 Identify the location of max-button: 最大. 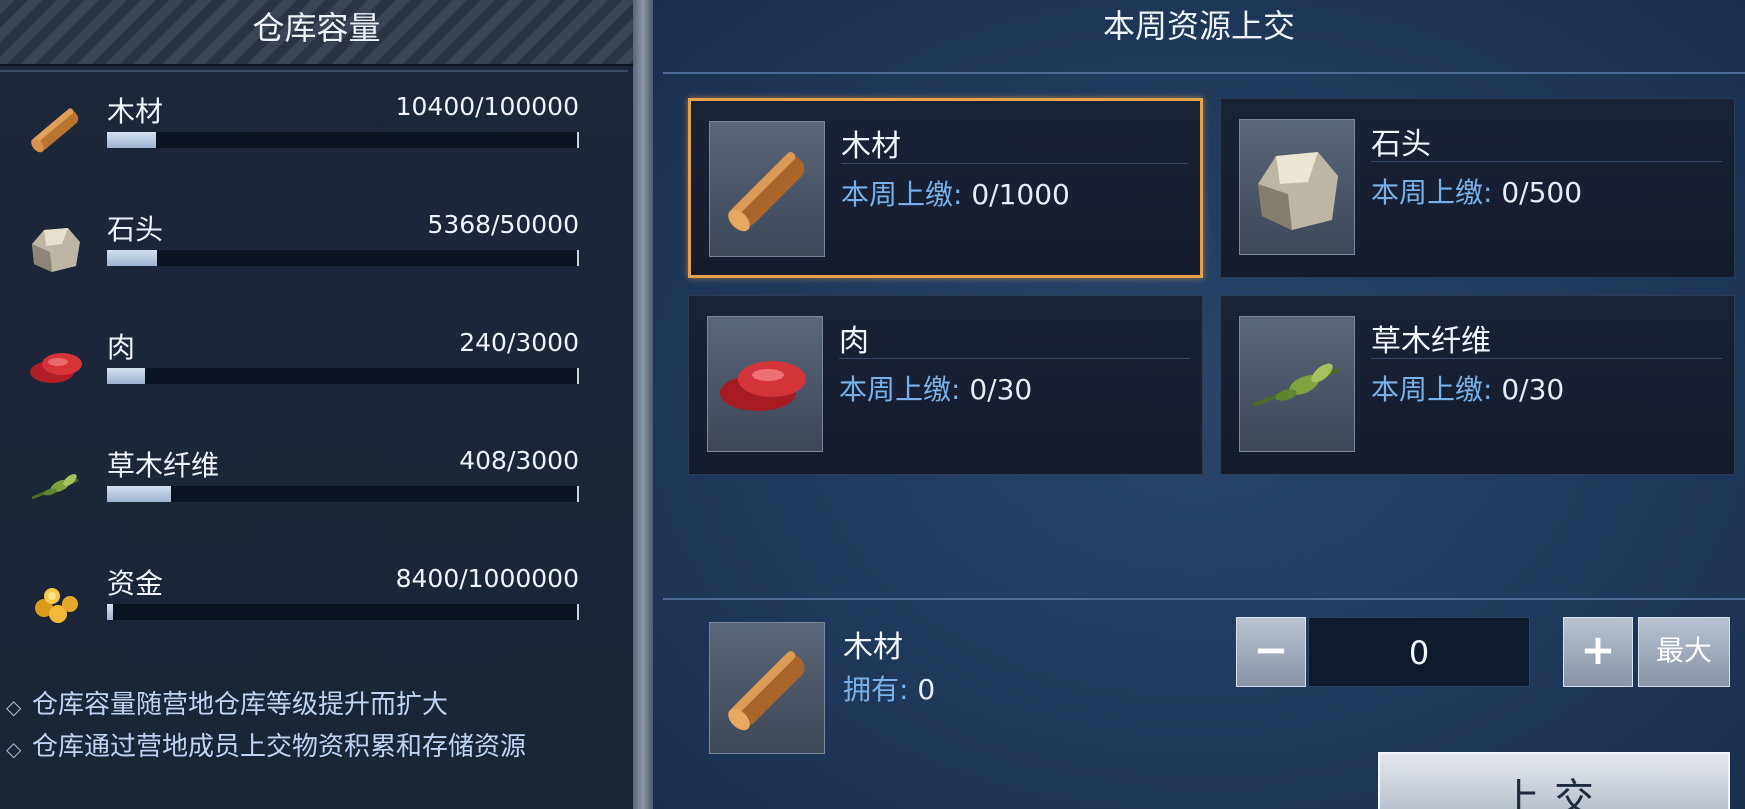
(1684, 652).